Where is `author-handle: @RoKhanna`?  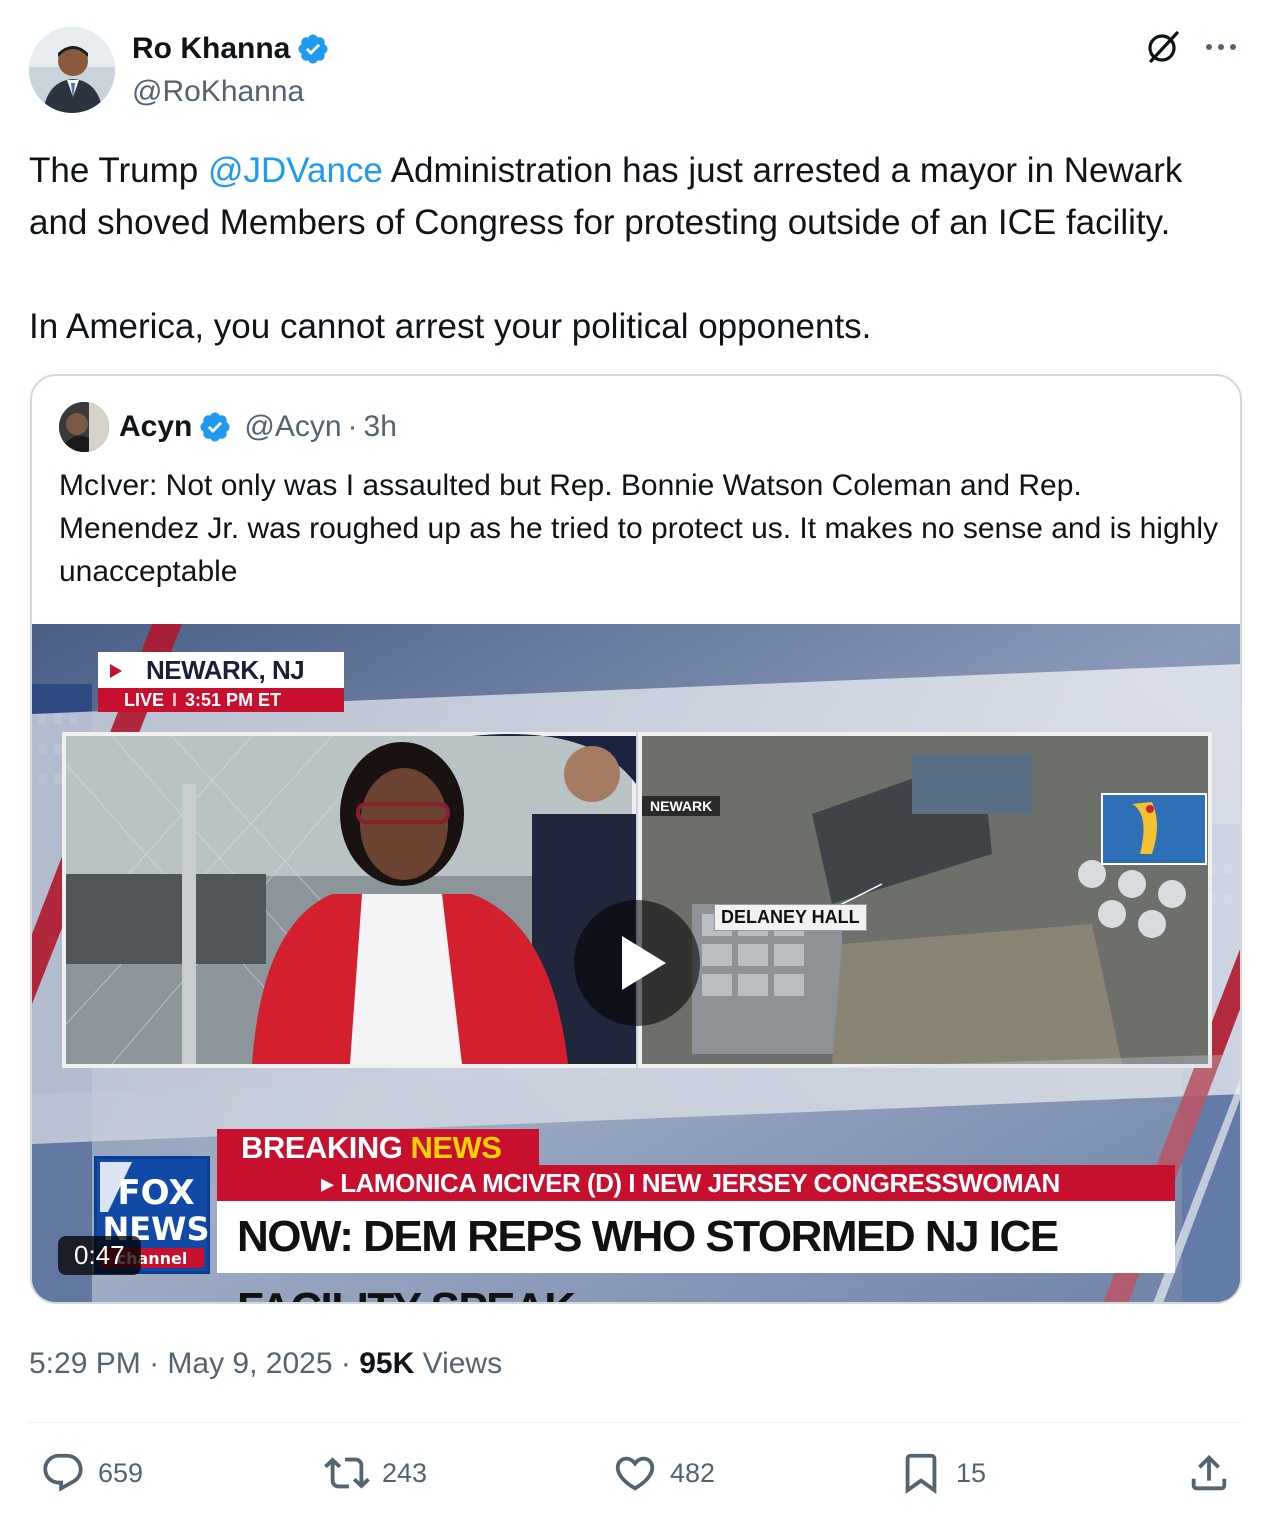 author-handle: @RoKhanna is located at coordinates (218, 92).